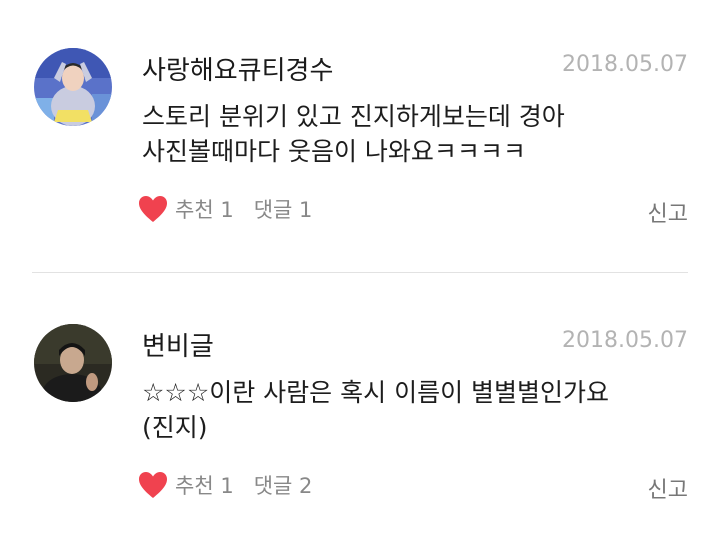 The image size is (720, 540). I want to click on comment-text-line: ☆☆☆이란 사람은 혹시 이름이 별별별인가요, so click(376, 392).